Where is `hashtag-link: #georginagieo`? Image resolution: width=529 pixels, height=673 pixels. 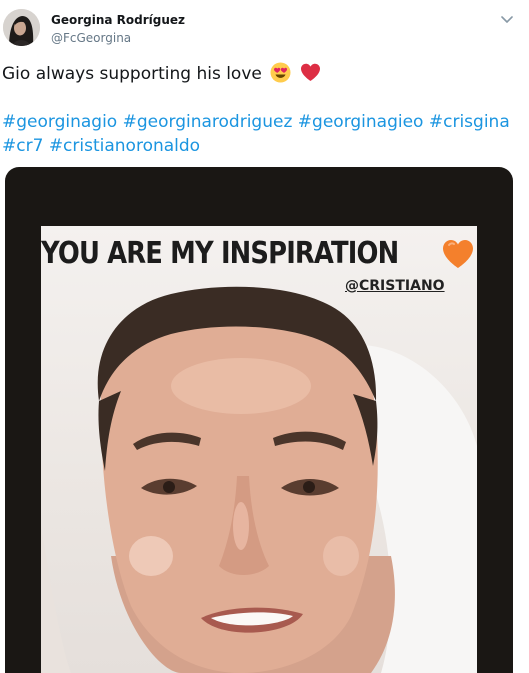 hashtag-link: #georginagieo is located at coordinates (361, 122).